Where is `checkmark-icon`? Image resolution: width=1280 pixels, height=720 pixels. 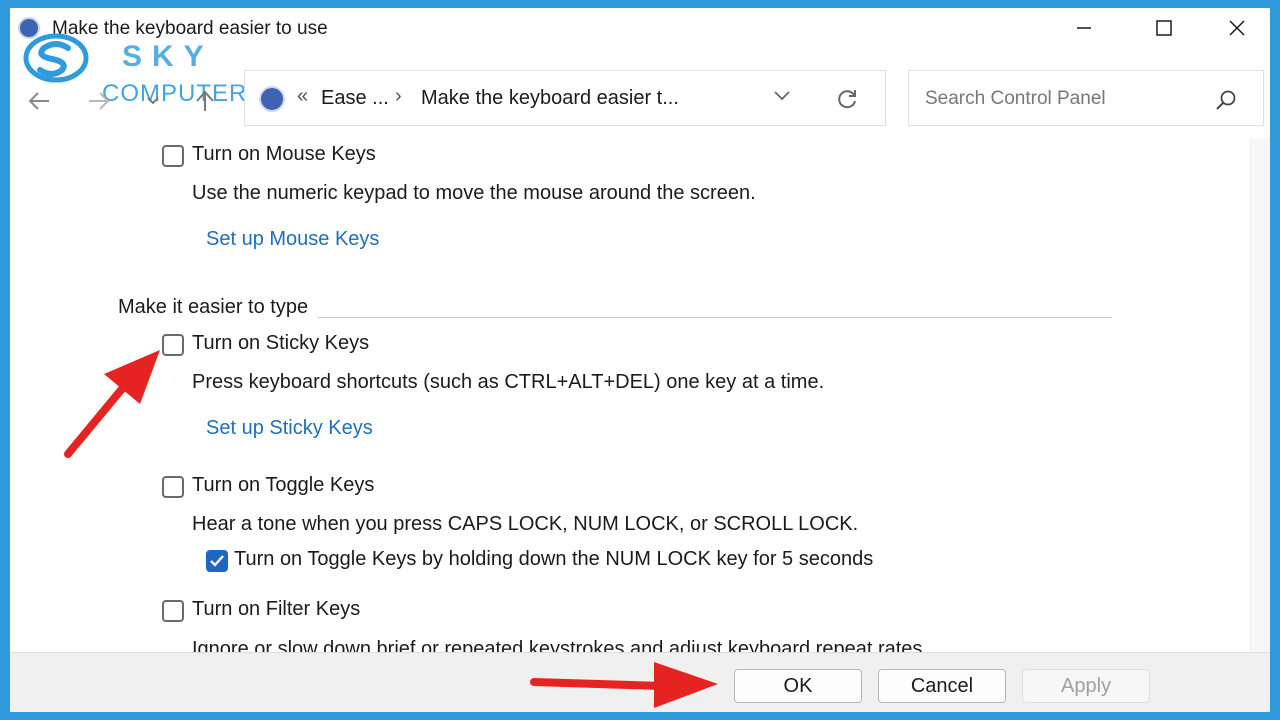 checkmark-icon is located at coordinates (217, 561).